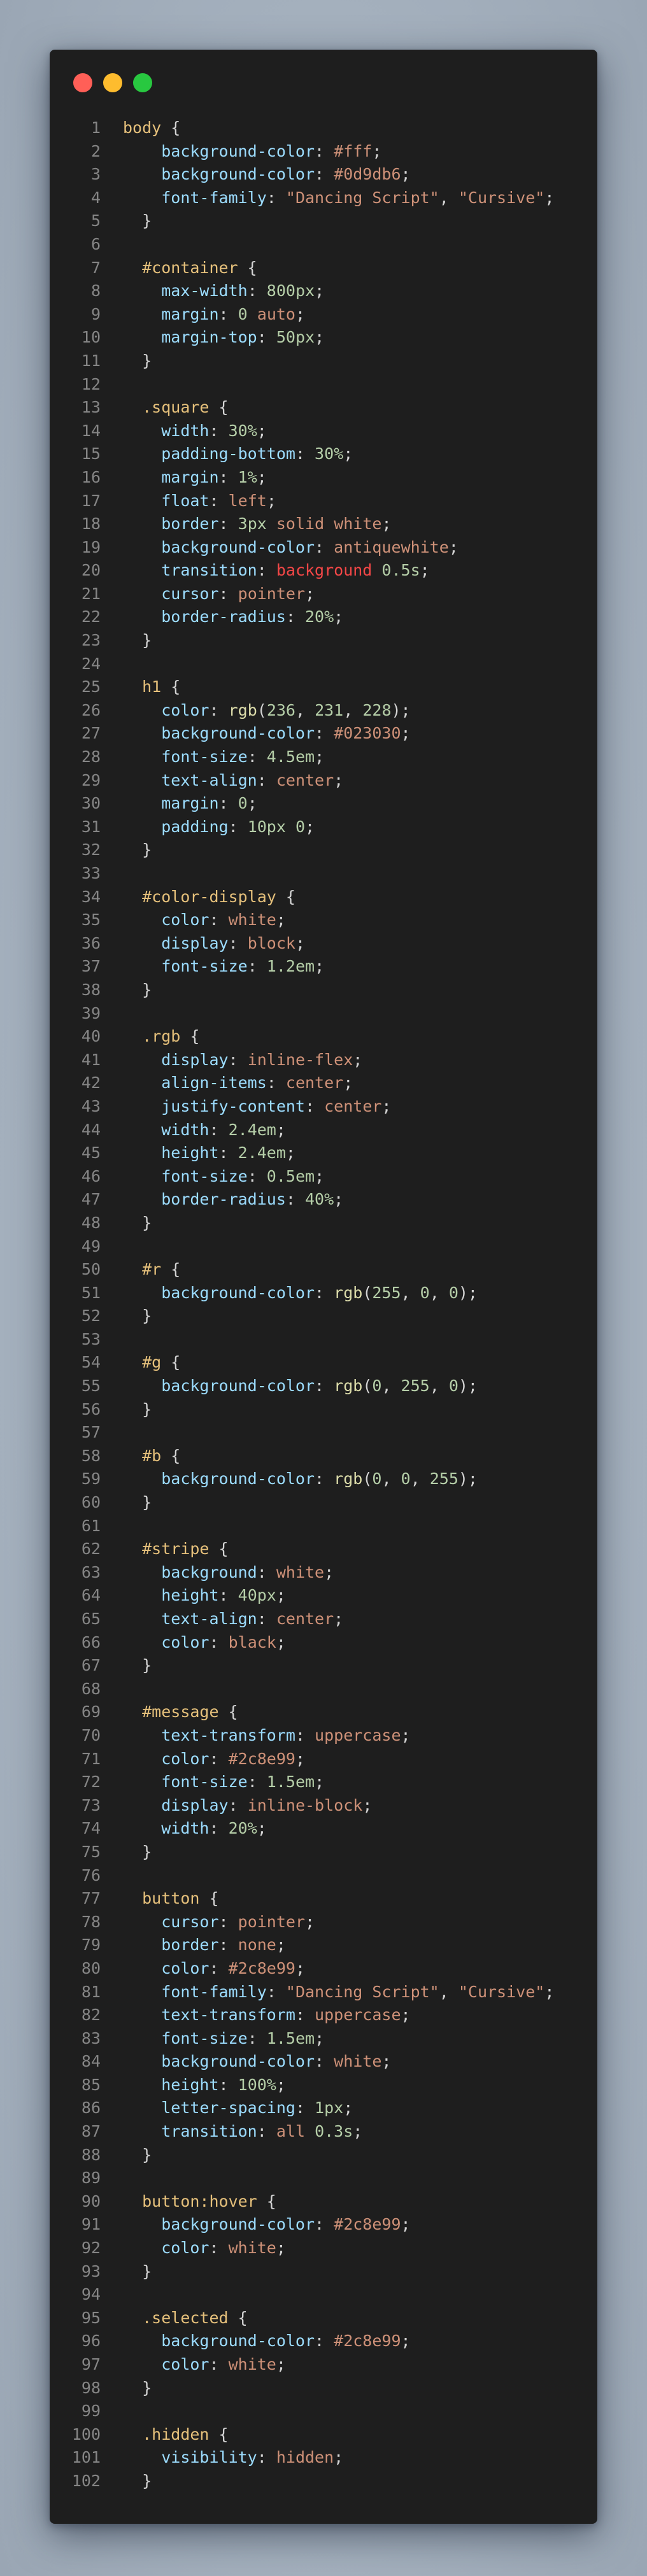 This screenshot has width=647, height=2576. Describe the element at coordinates (271, 1921) in the screenshot. I see `code-token: pointer` at that location.